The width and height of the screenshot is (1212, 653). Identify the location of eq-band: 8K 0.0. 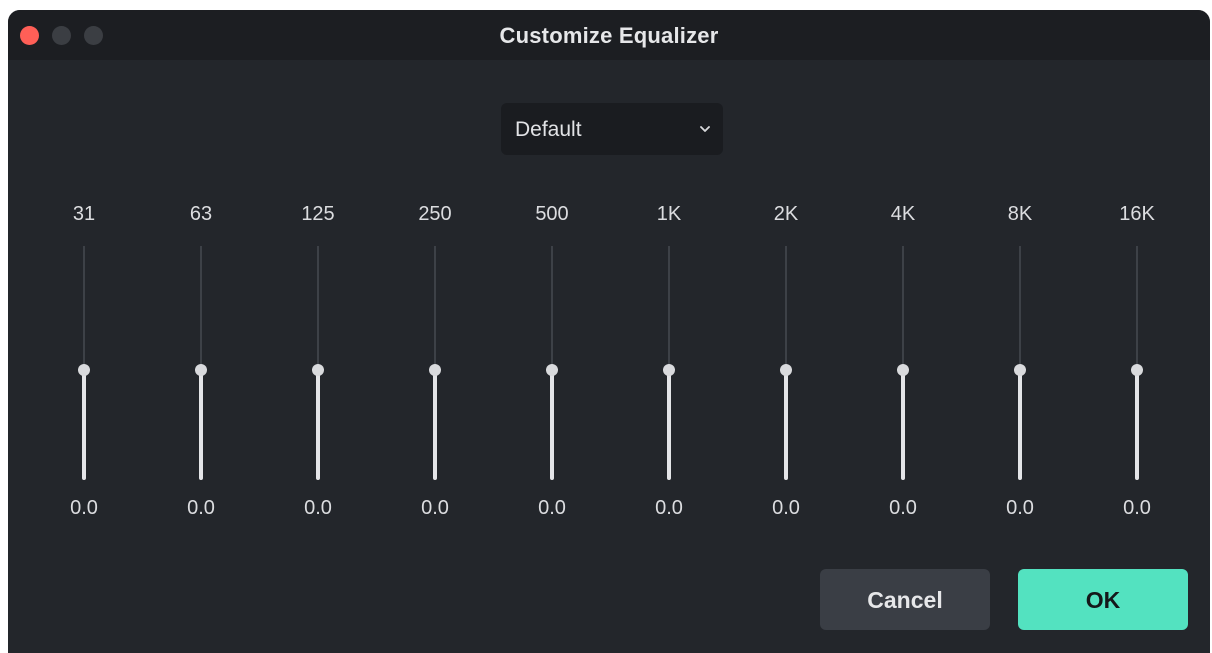
(1020, 370).